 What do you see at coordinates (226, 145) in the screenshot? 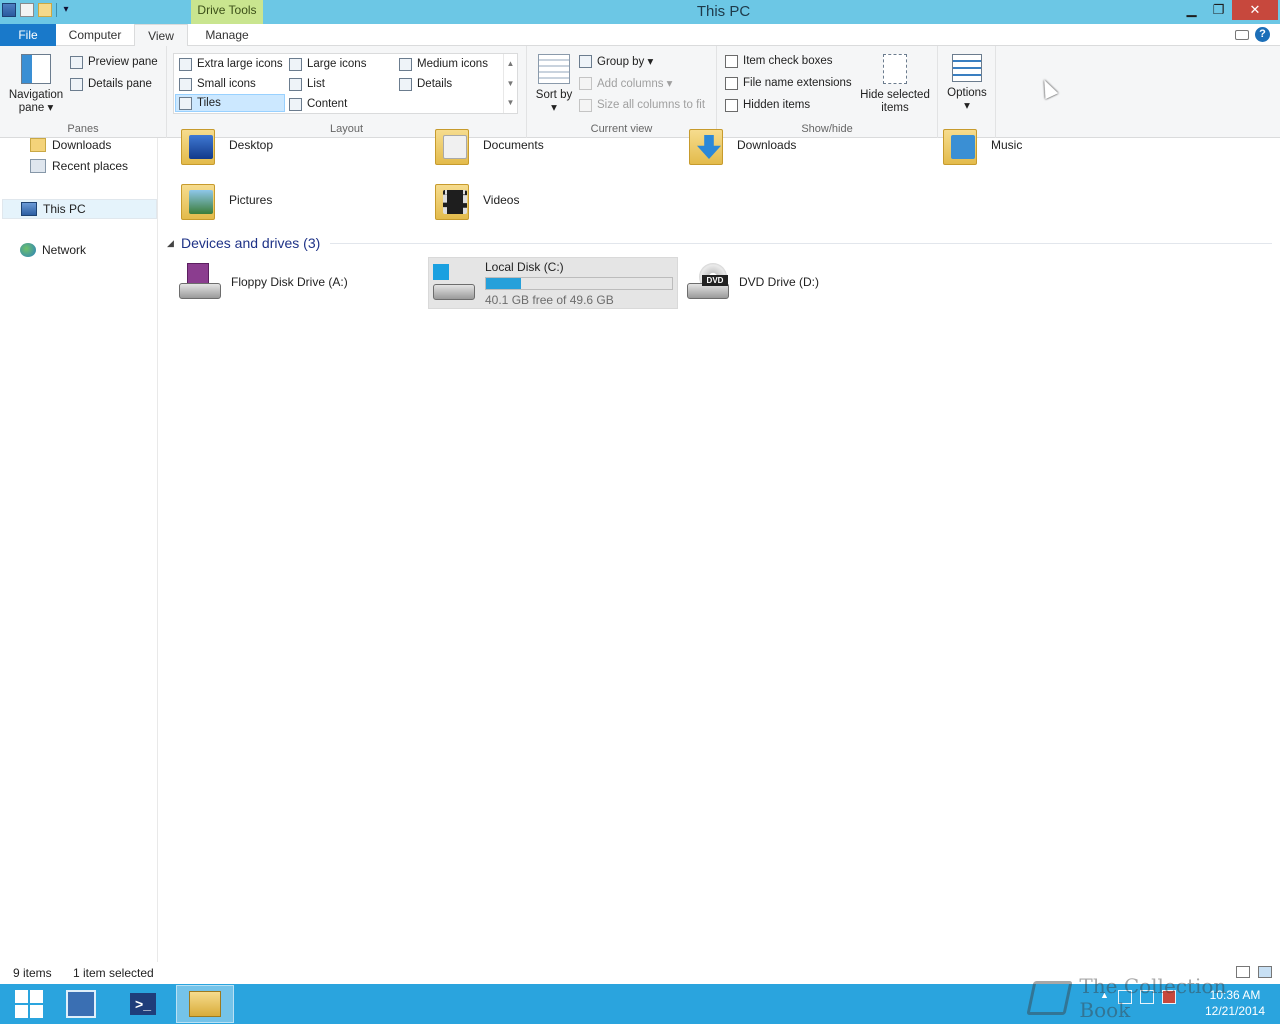
I see `folder-tile-desktop: Desktop` at bounding box center [226, 145].